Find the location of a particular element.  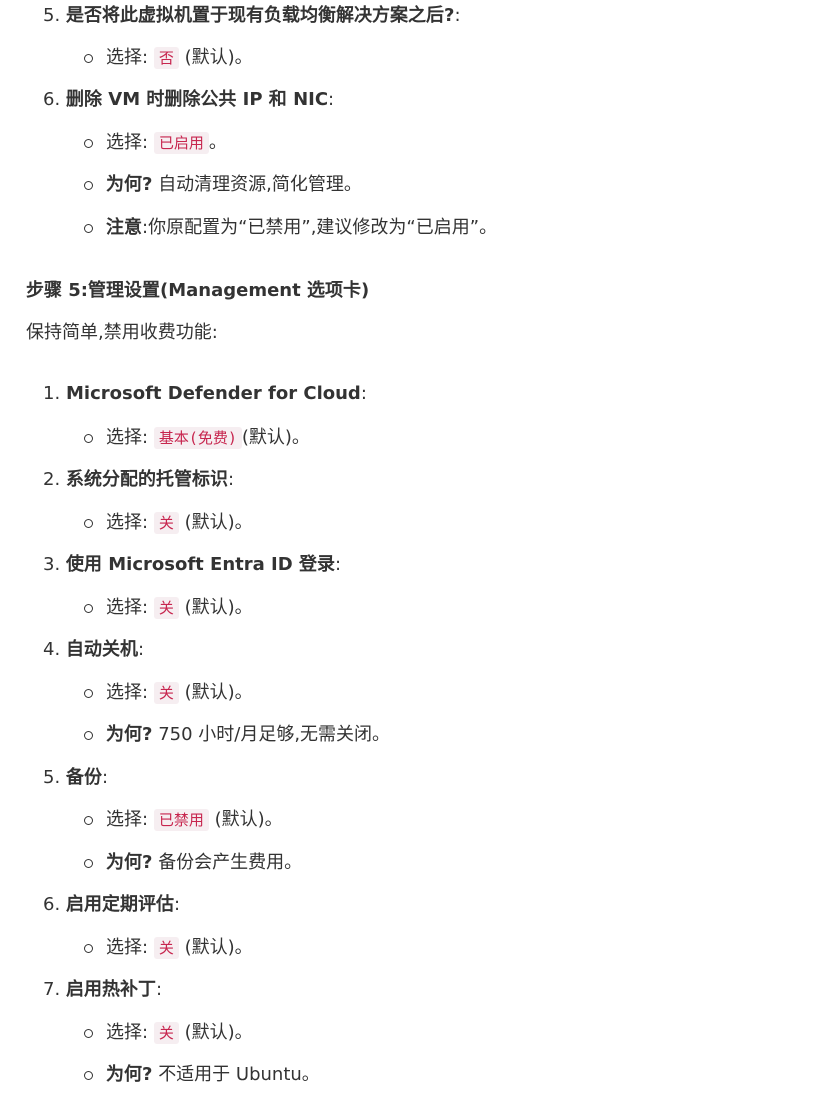

note-label: 注意 is located at coordinates (124, 227).